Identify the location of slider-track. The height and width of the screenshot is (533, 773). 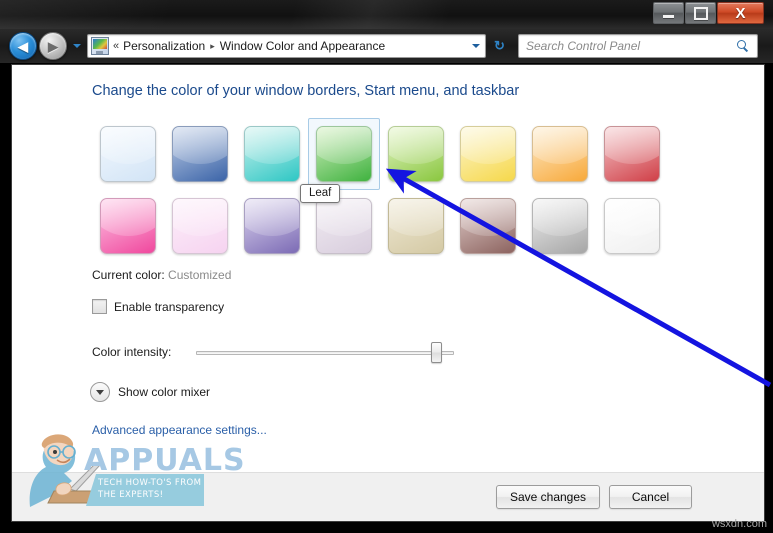
(325, 353).